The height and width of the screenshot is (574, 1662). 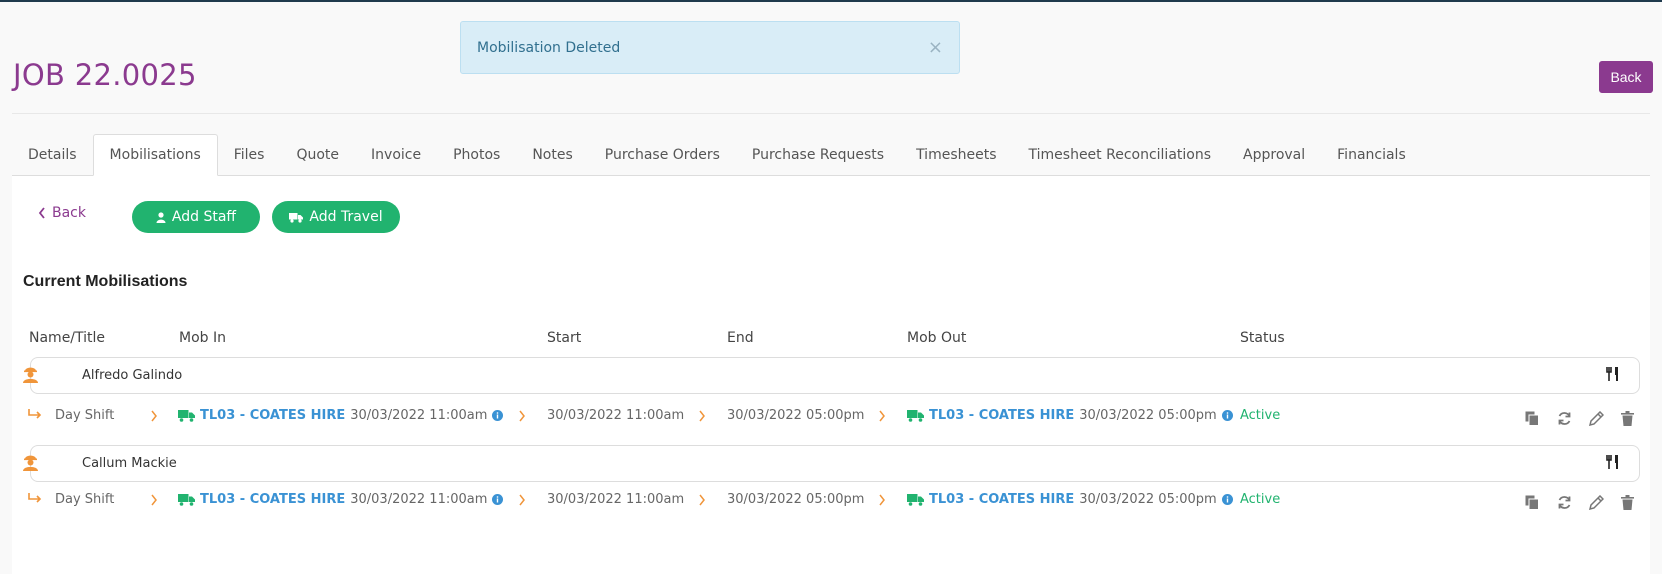 I want to click on chevron-left-icon, so click(x=41, y=213).